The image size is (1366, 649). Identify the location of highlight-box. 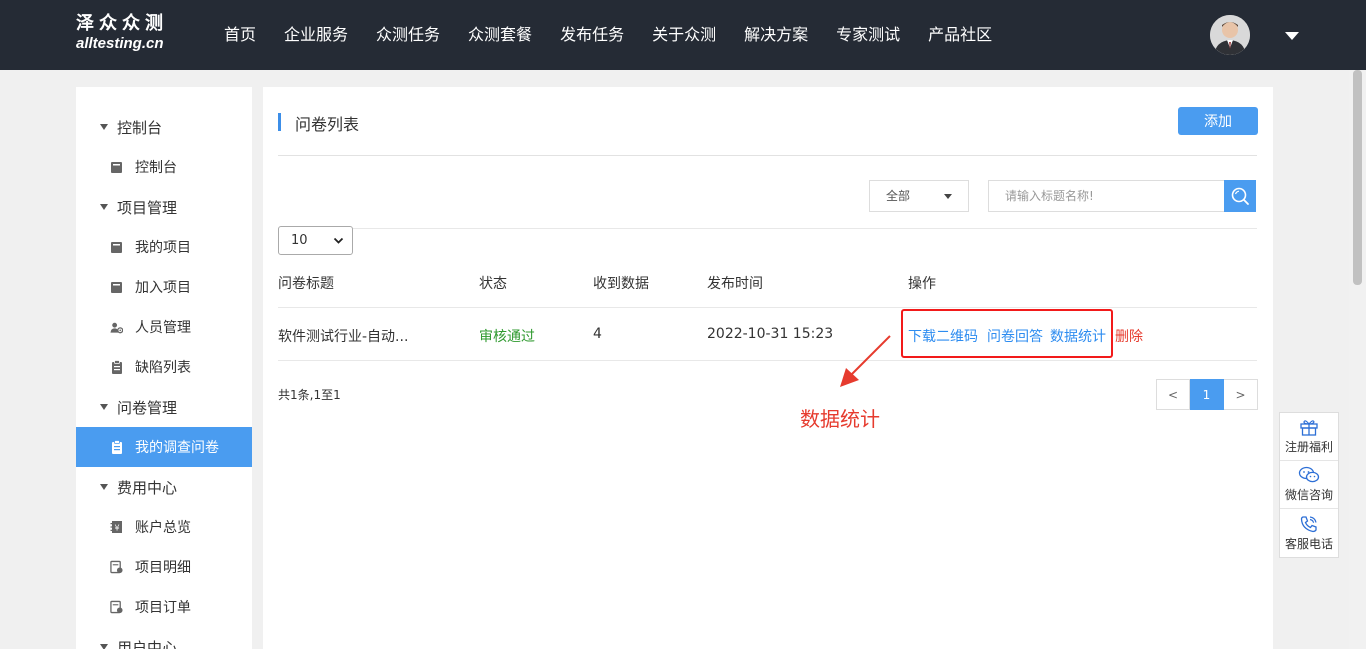
(1007, 333).